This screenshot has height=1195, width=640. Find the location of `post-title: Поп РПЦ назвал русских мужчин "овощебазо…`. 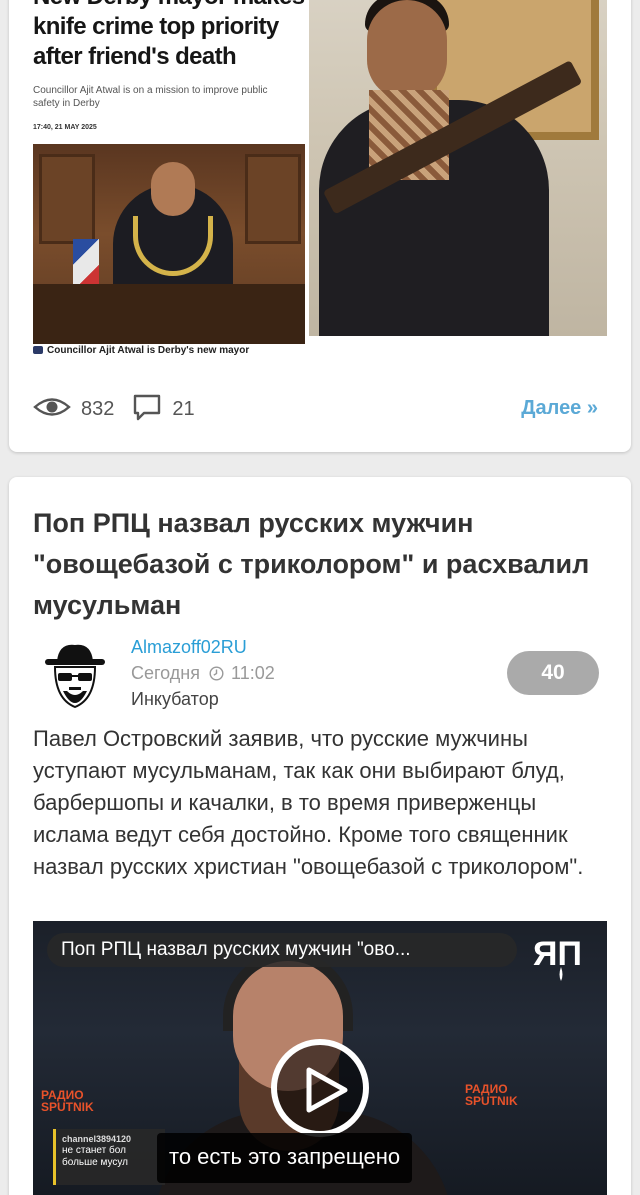

post-title: Поп РПЦ назвал русских мужчин "овощебазо… is located at coordinates (323, 564).